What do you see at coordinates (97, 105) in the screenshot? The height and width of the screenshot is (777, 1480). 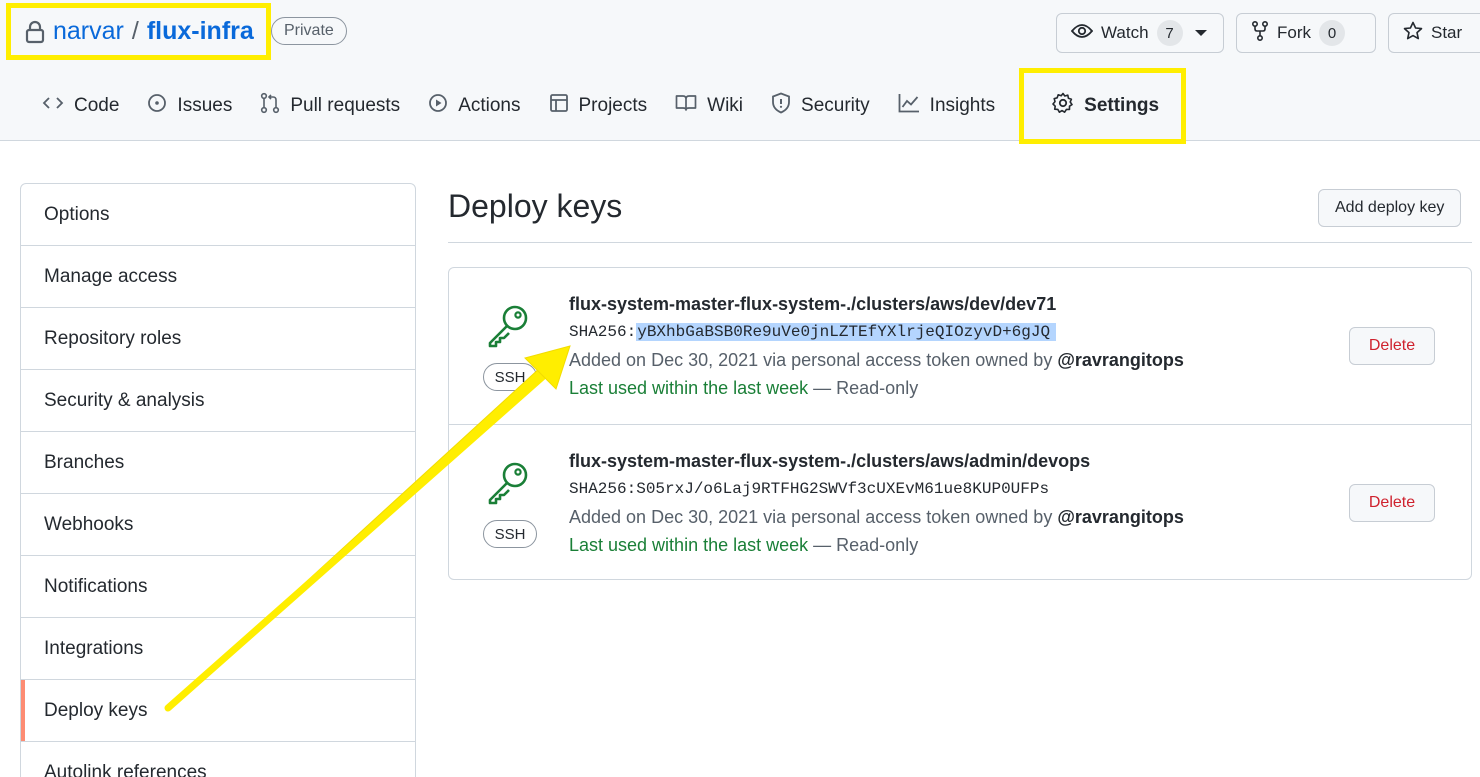 I see `tab-label: Code` at bounding box center [97, 105].